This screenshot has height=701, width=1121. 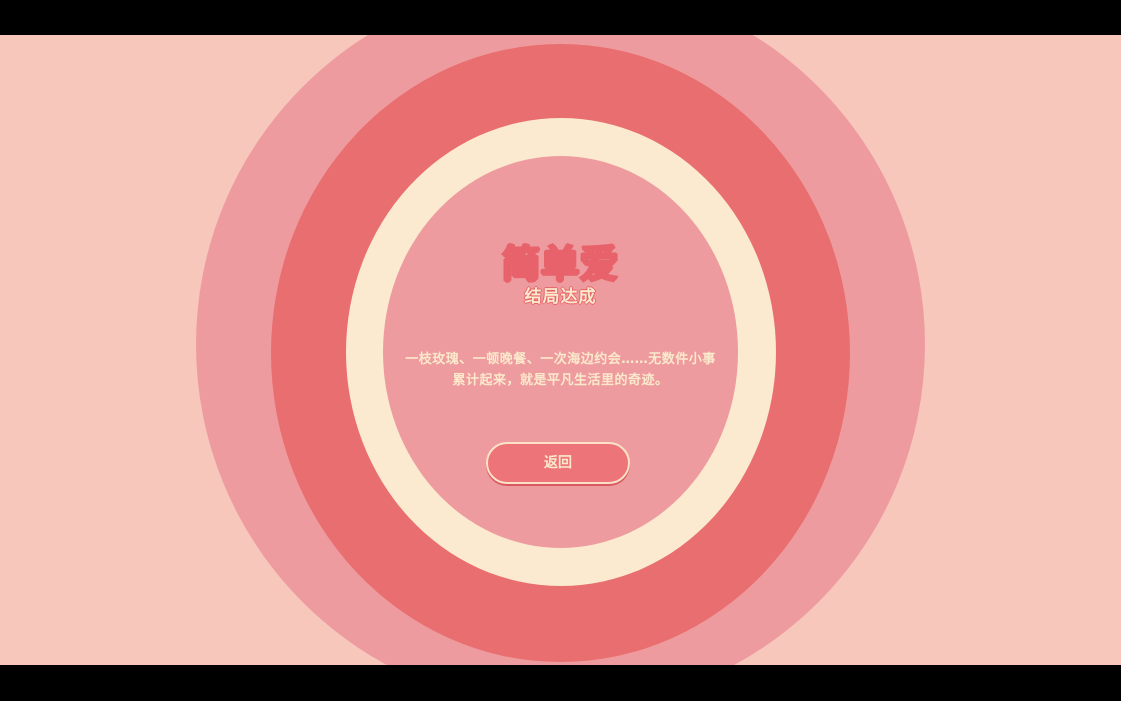 I want to click on ending-description: 一枝玫瑰、一顿晚餐、一次海边约会……无数件小事累计起来，就是平凡生活里的奇迹。, so click(x=560, y=370).